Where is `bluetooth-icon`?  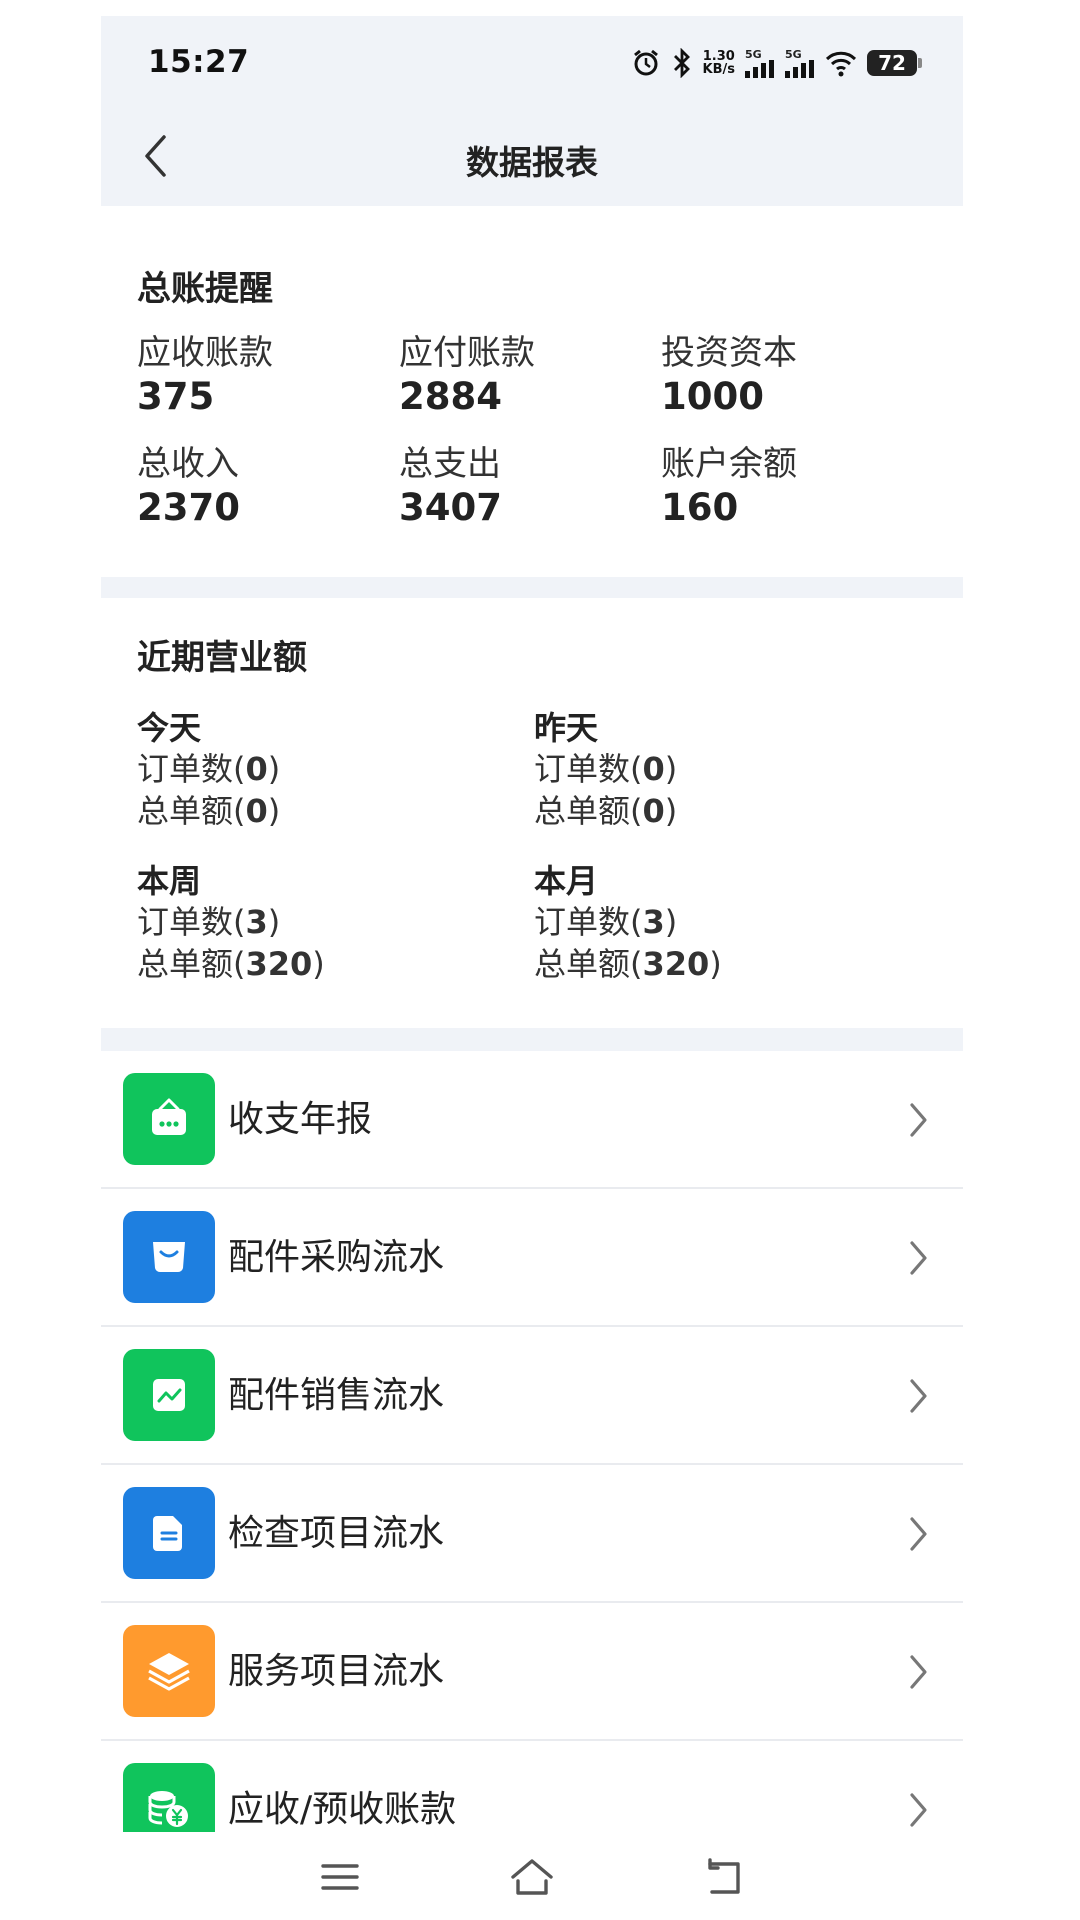 bluetooth-icon is located at coordinates (682, 63).